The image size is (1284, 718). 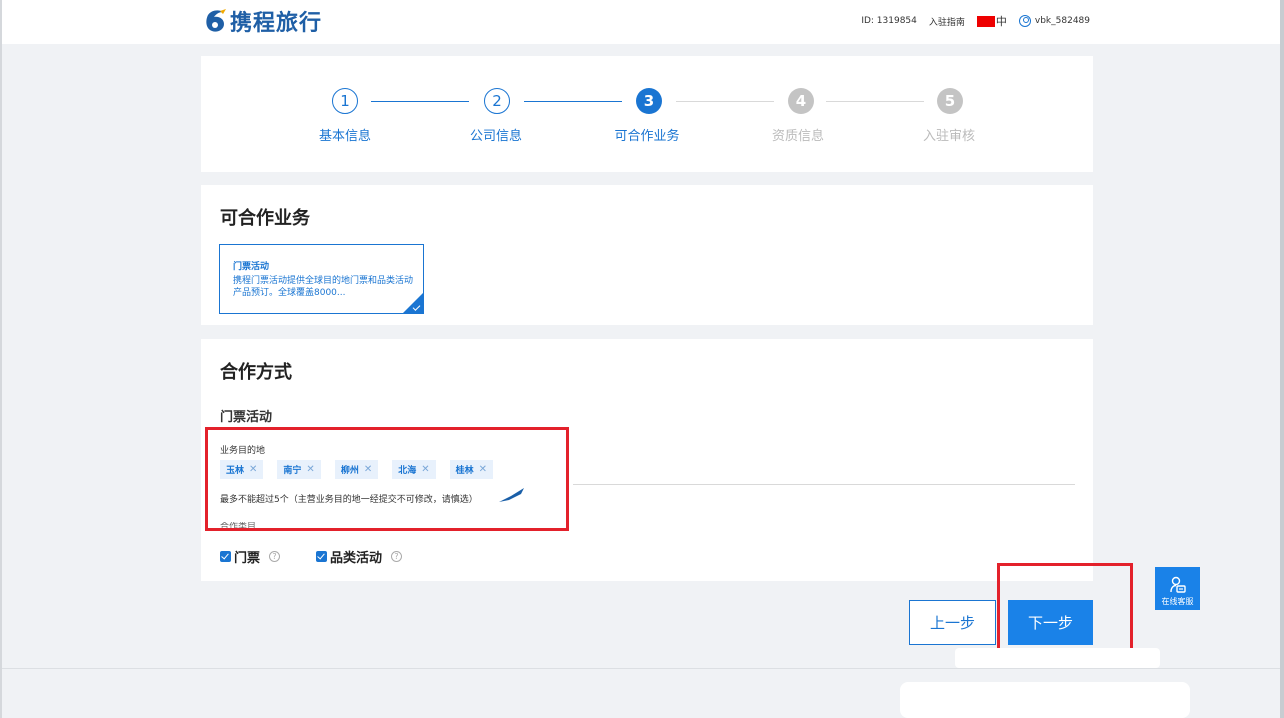 I want to click on business-option-title: 门票活动, so click(x=251, y=267).